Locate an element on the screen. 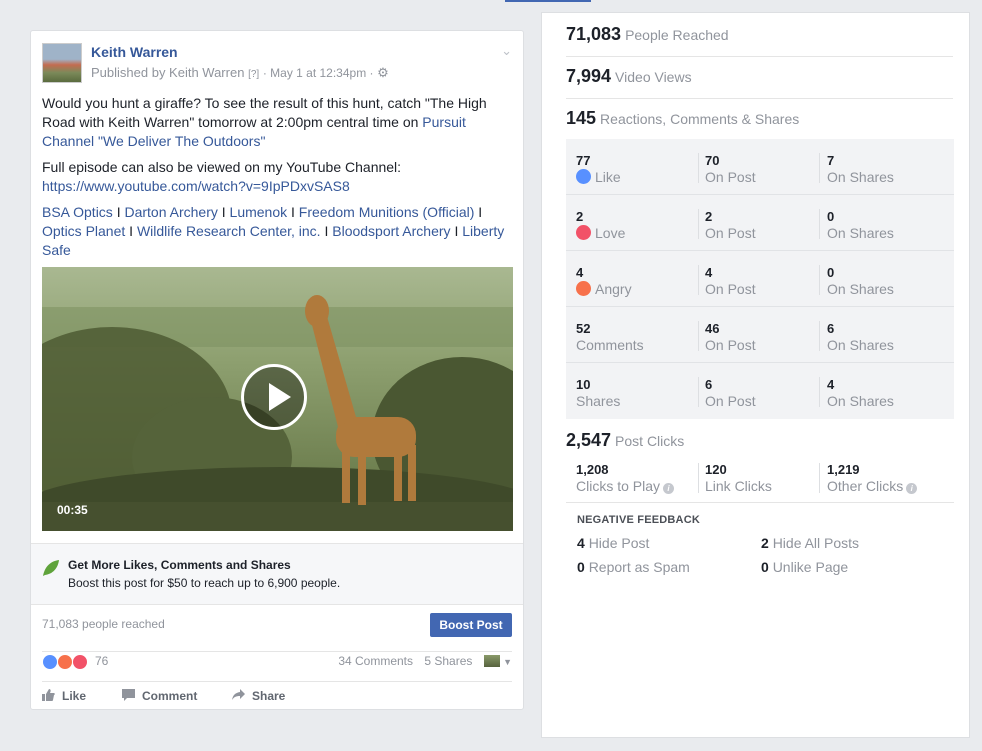 The width and height of the screenshot is (982, 751). viewer-selector: ▼ is located at coordinates (497, 661).